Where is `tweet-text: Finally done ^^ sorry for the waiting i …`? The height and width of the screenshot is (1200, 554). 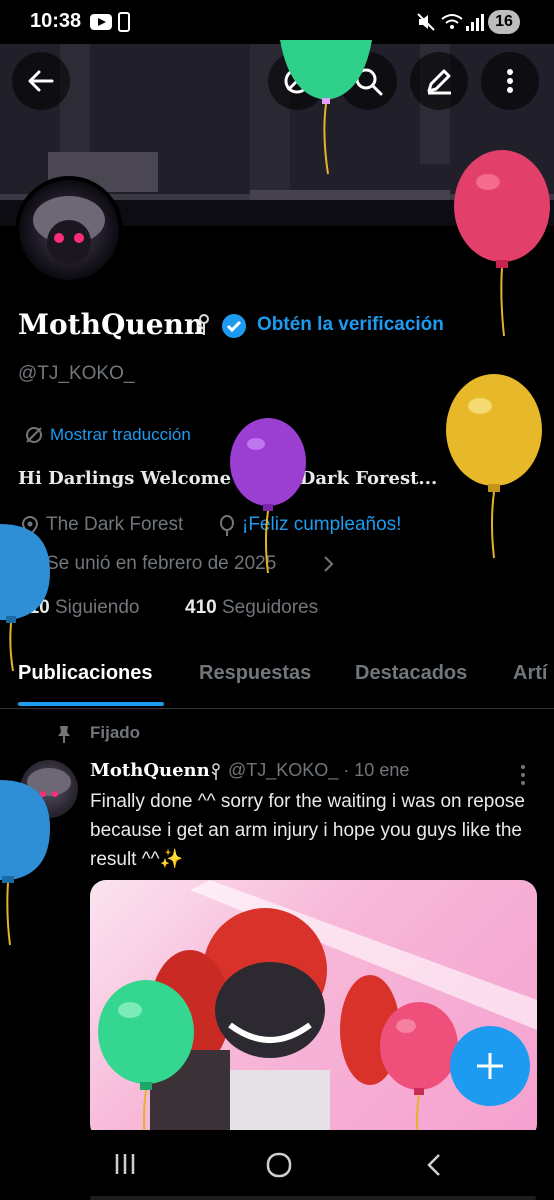 tweet-text: Finally done ^^ sorry for the waiting i … is located at coordinates (307, 830).